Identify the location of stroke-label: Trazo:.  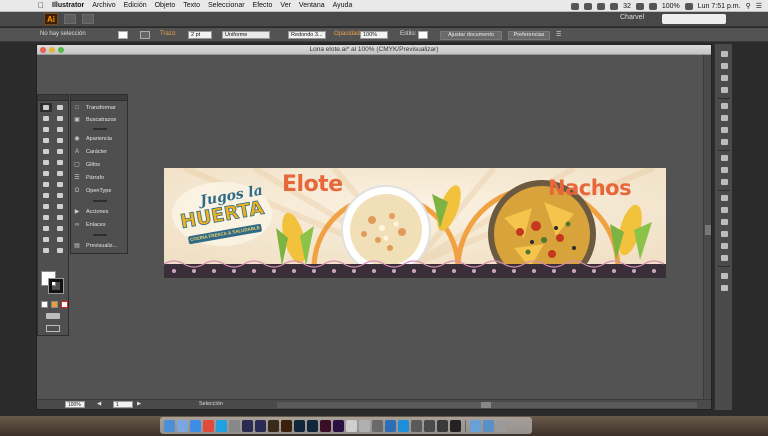
(168, 34).